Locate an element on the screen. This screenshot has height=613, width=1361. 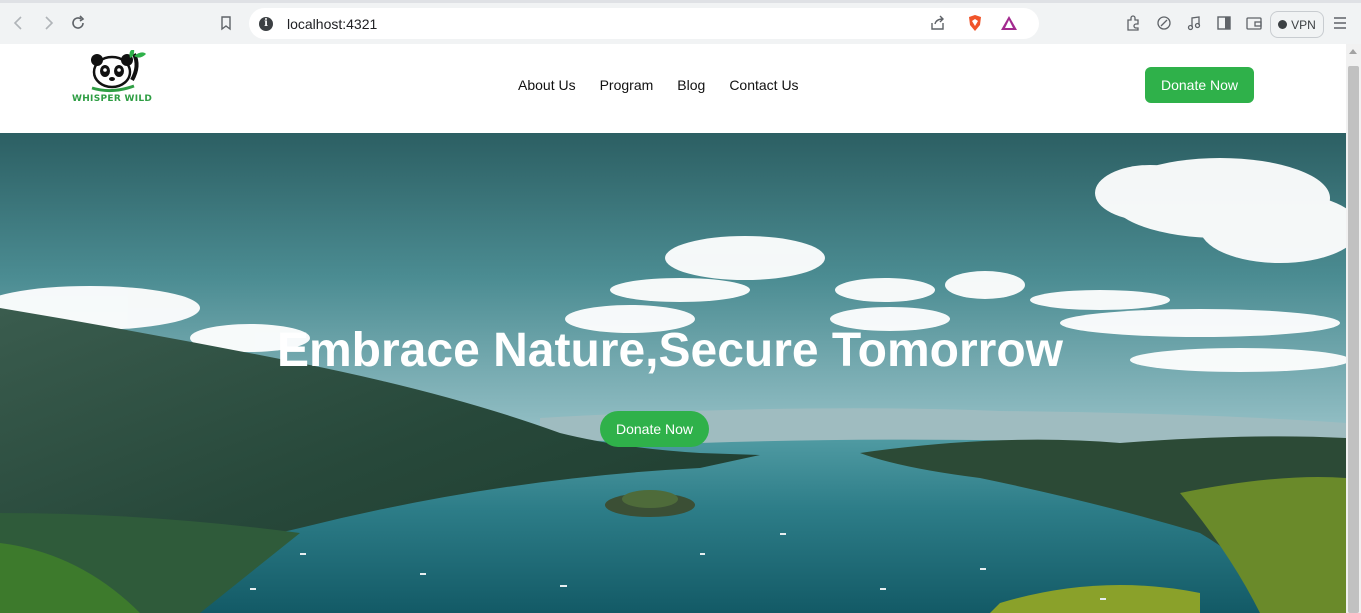
page-scrollbar is located at coordinates (1353, 328).